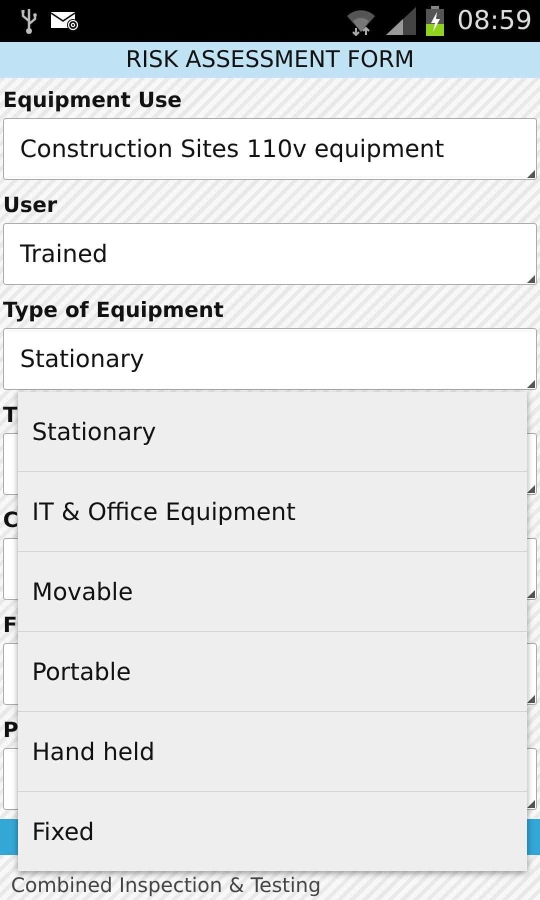  Describe the element at coordinates (10, 625) in the screenshot. I see `field-label: F` at that location.